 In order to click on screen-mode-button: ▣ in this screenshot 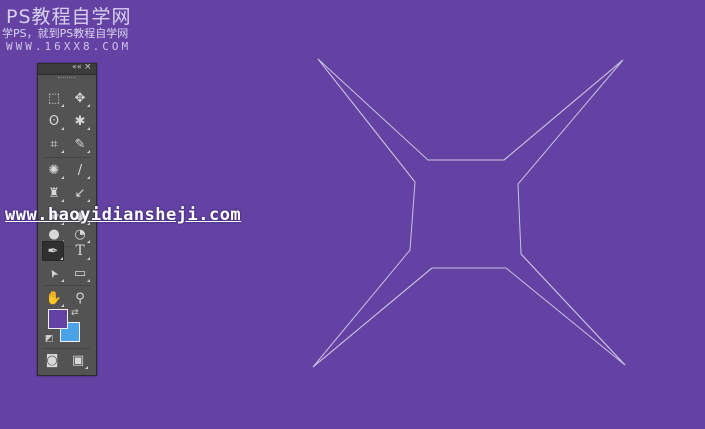, I will do `click(78, 360)`.